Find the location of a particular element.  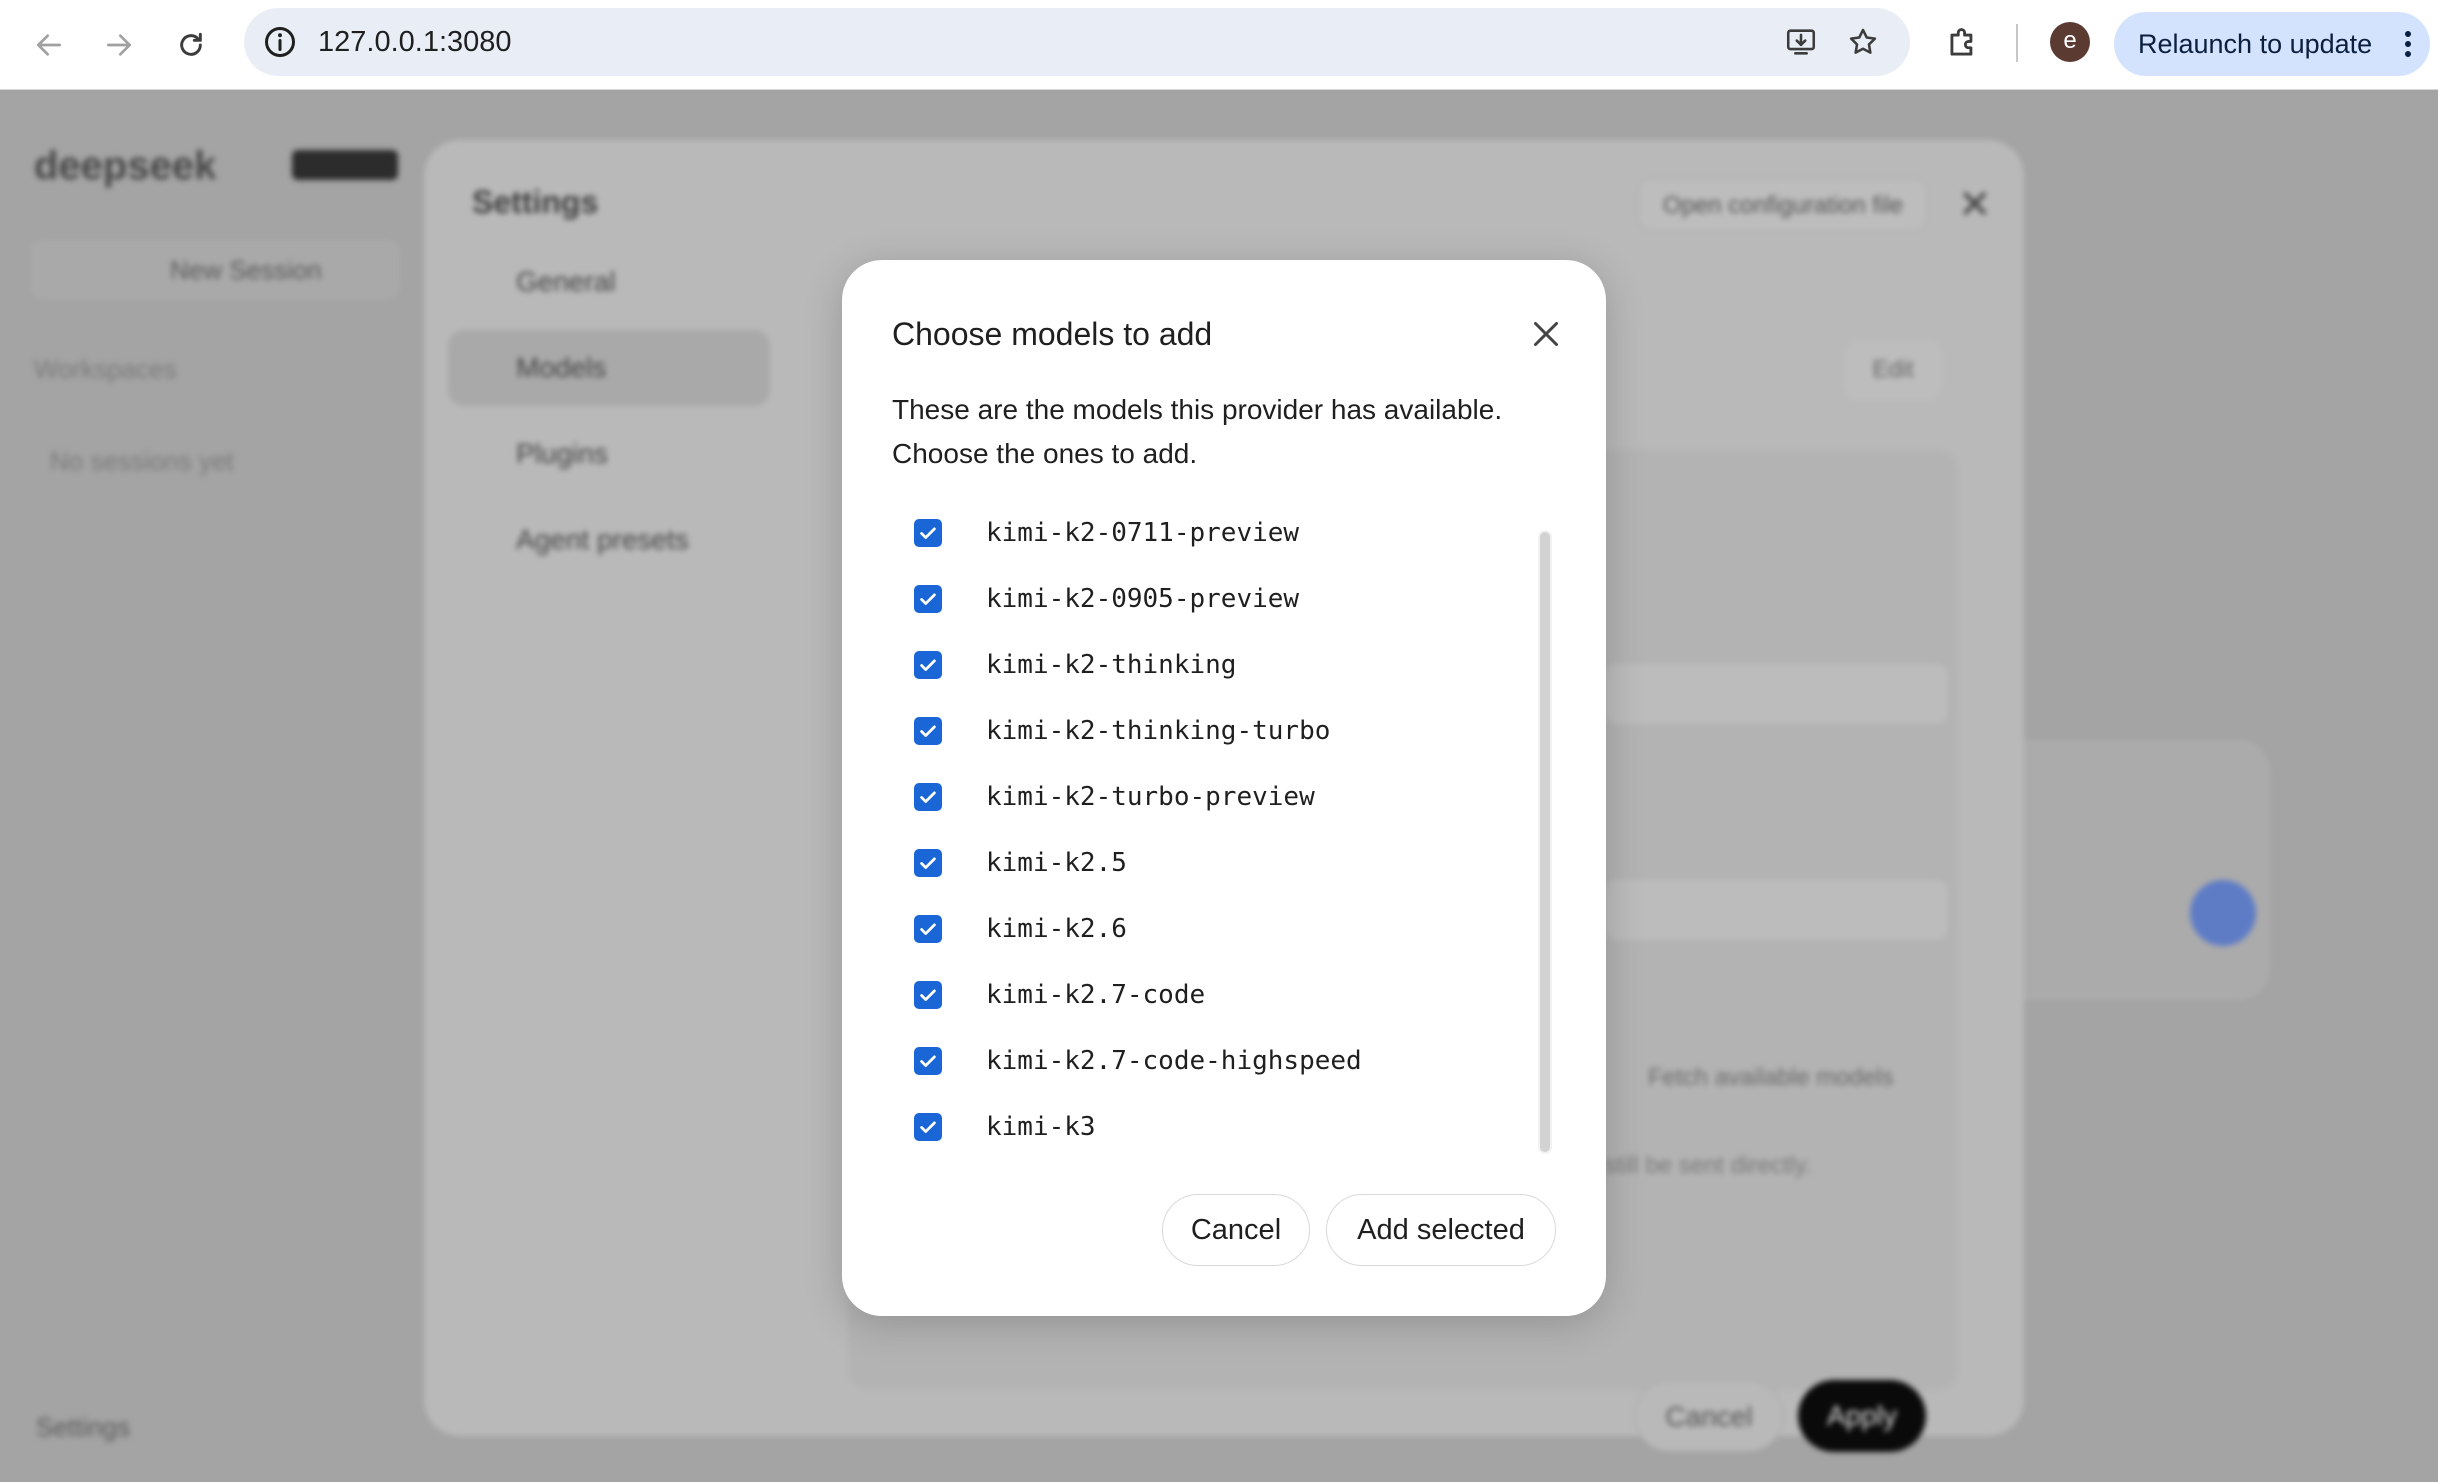

edit-provider-button: Edit is located at coordinates (1893, 370).